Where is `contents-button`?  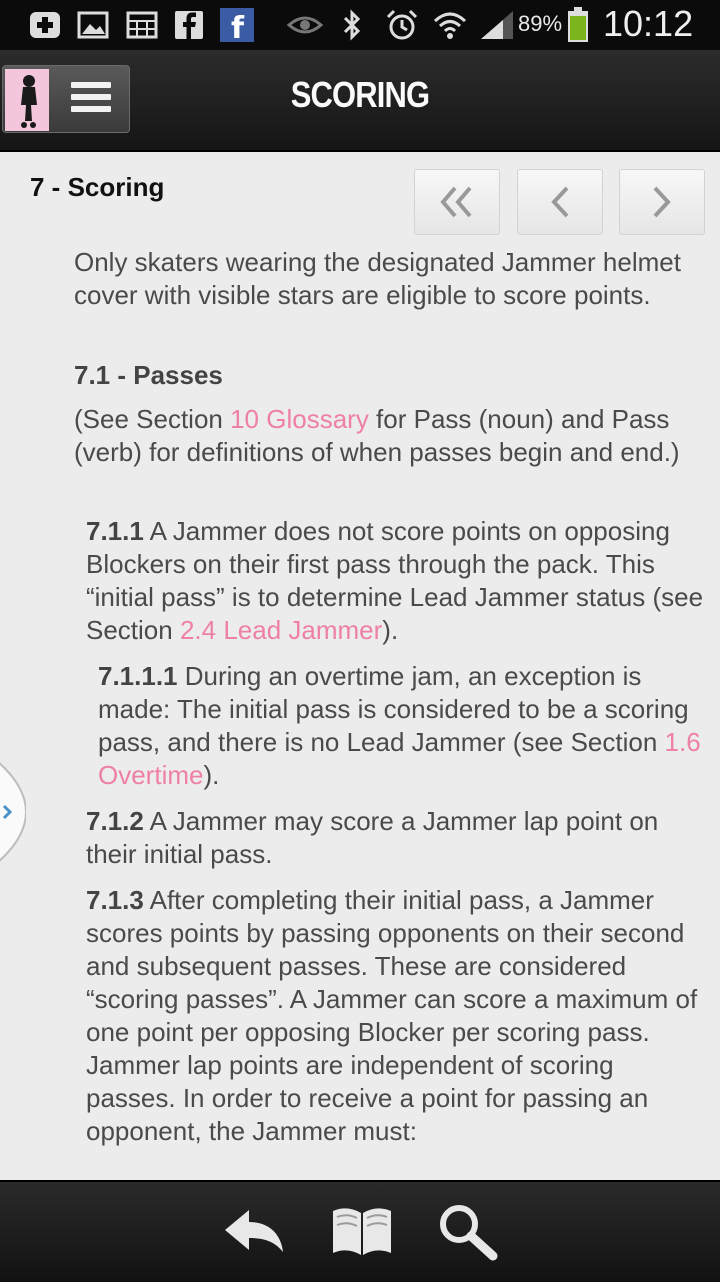
contents-button is located at coordinates (362, 1231).